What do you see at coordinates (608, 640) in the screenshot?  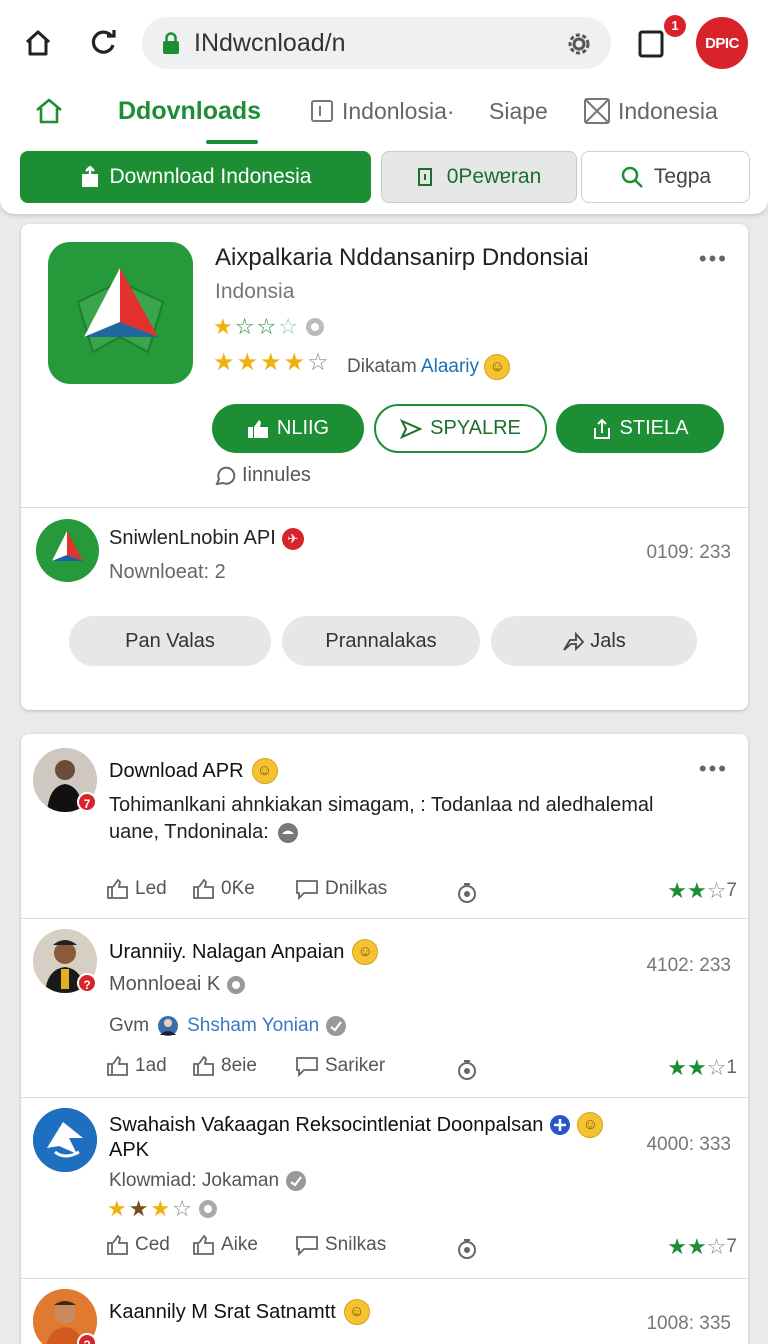 I see `chip-label: Jals` at bounding box center [608, 640].